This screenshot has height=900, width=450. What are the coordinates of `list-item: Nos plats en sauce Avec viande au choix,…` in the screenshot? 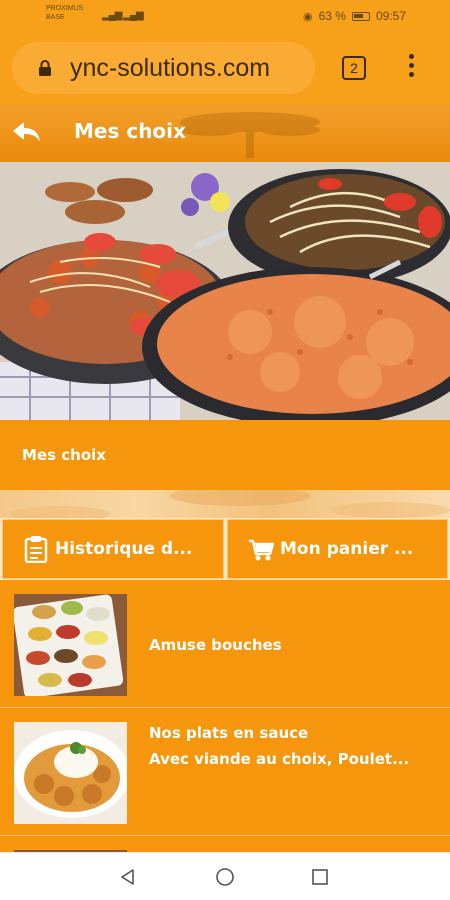 It's located at (225, 772).